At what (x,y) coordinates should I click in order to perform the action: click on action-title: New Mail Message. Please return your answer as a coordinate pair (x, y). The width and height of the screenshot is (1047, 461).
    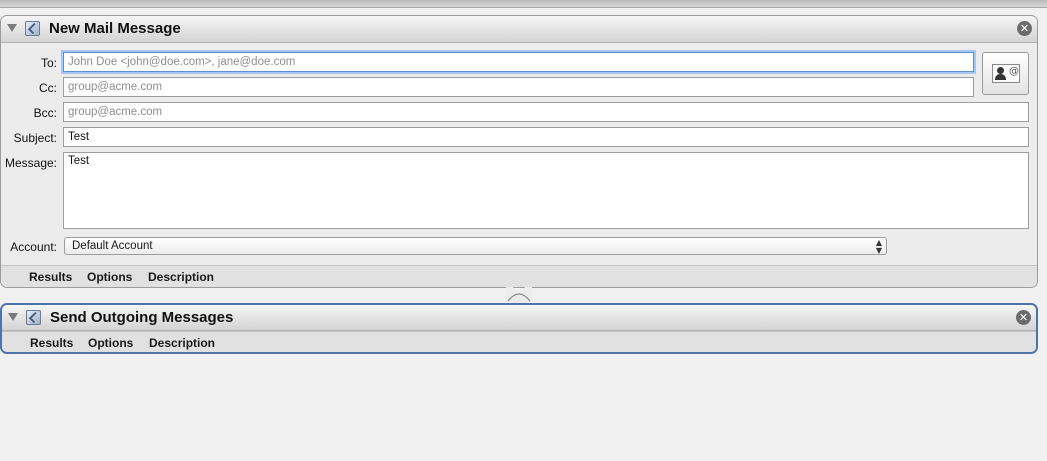
    Looking at the image, I should click on (115, 28).